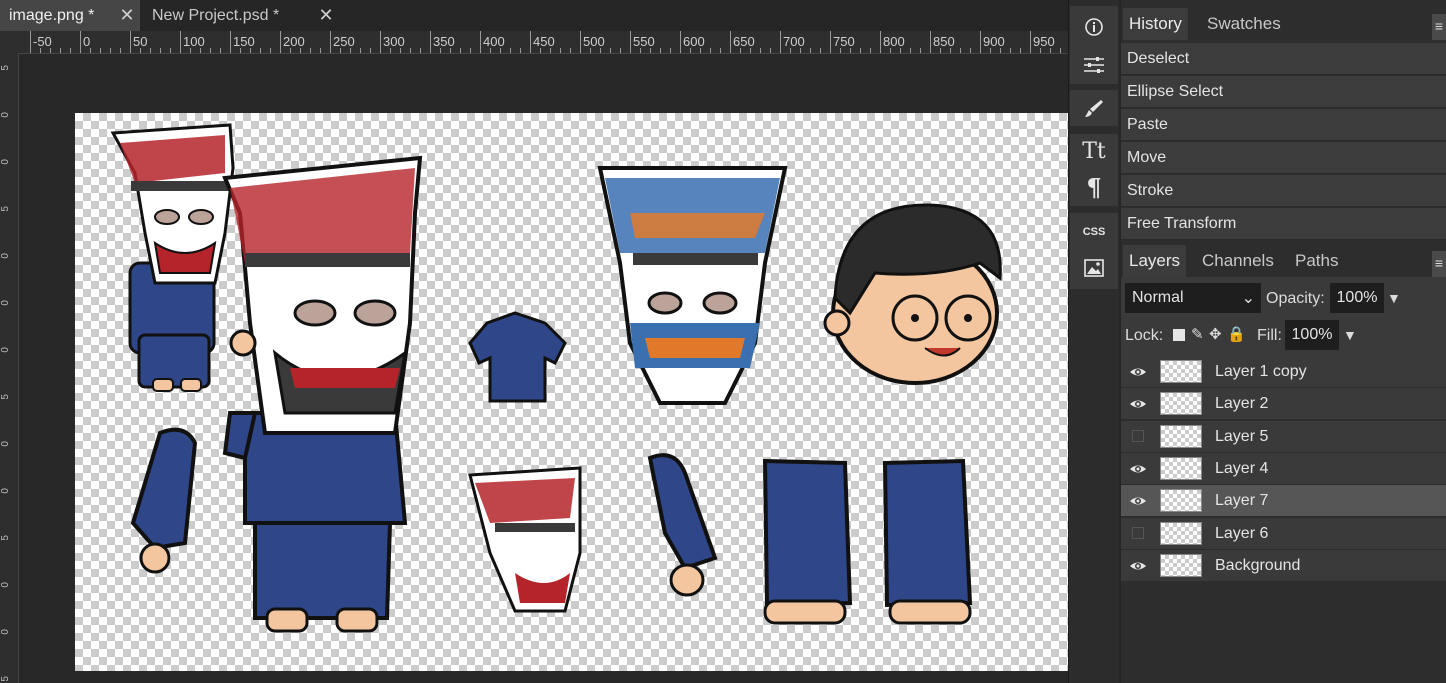 This screenshot has height=683, width=1446. Describe the element at coordinates (241, 15) in the screenshot. I see `tab-new-project: New Project.psd * ✕` at that location.